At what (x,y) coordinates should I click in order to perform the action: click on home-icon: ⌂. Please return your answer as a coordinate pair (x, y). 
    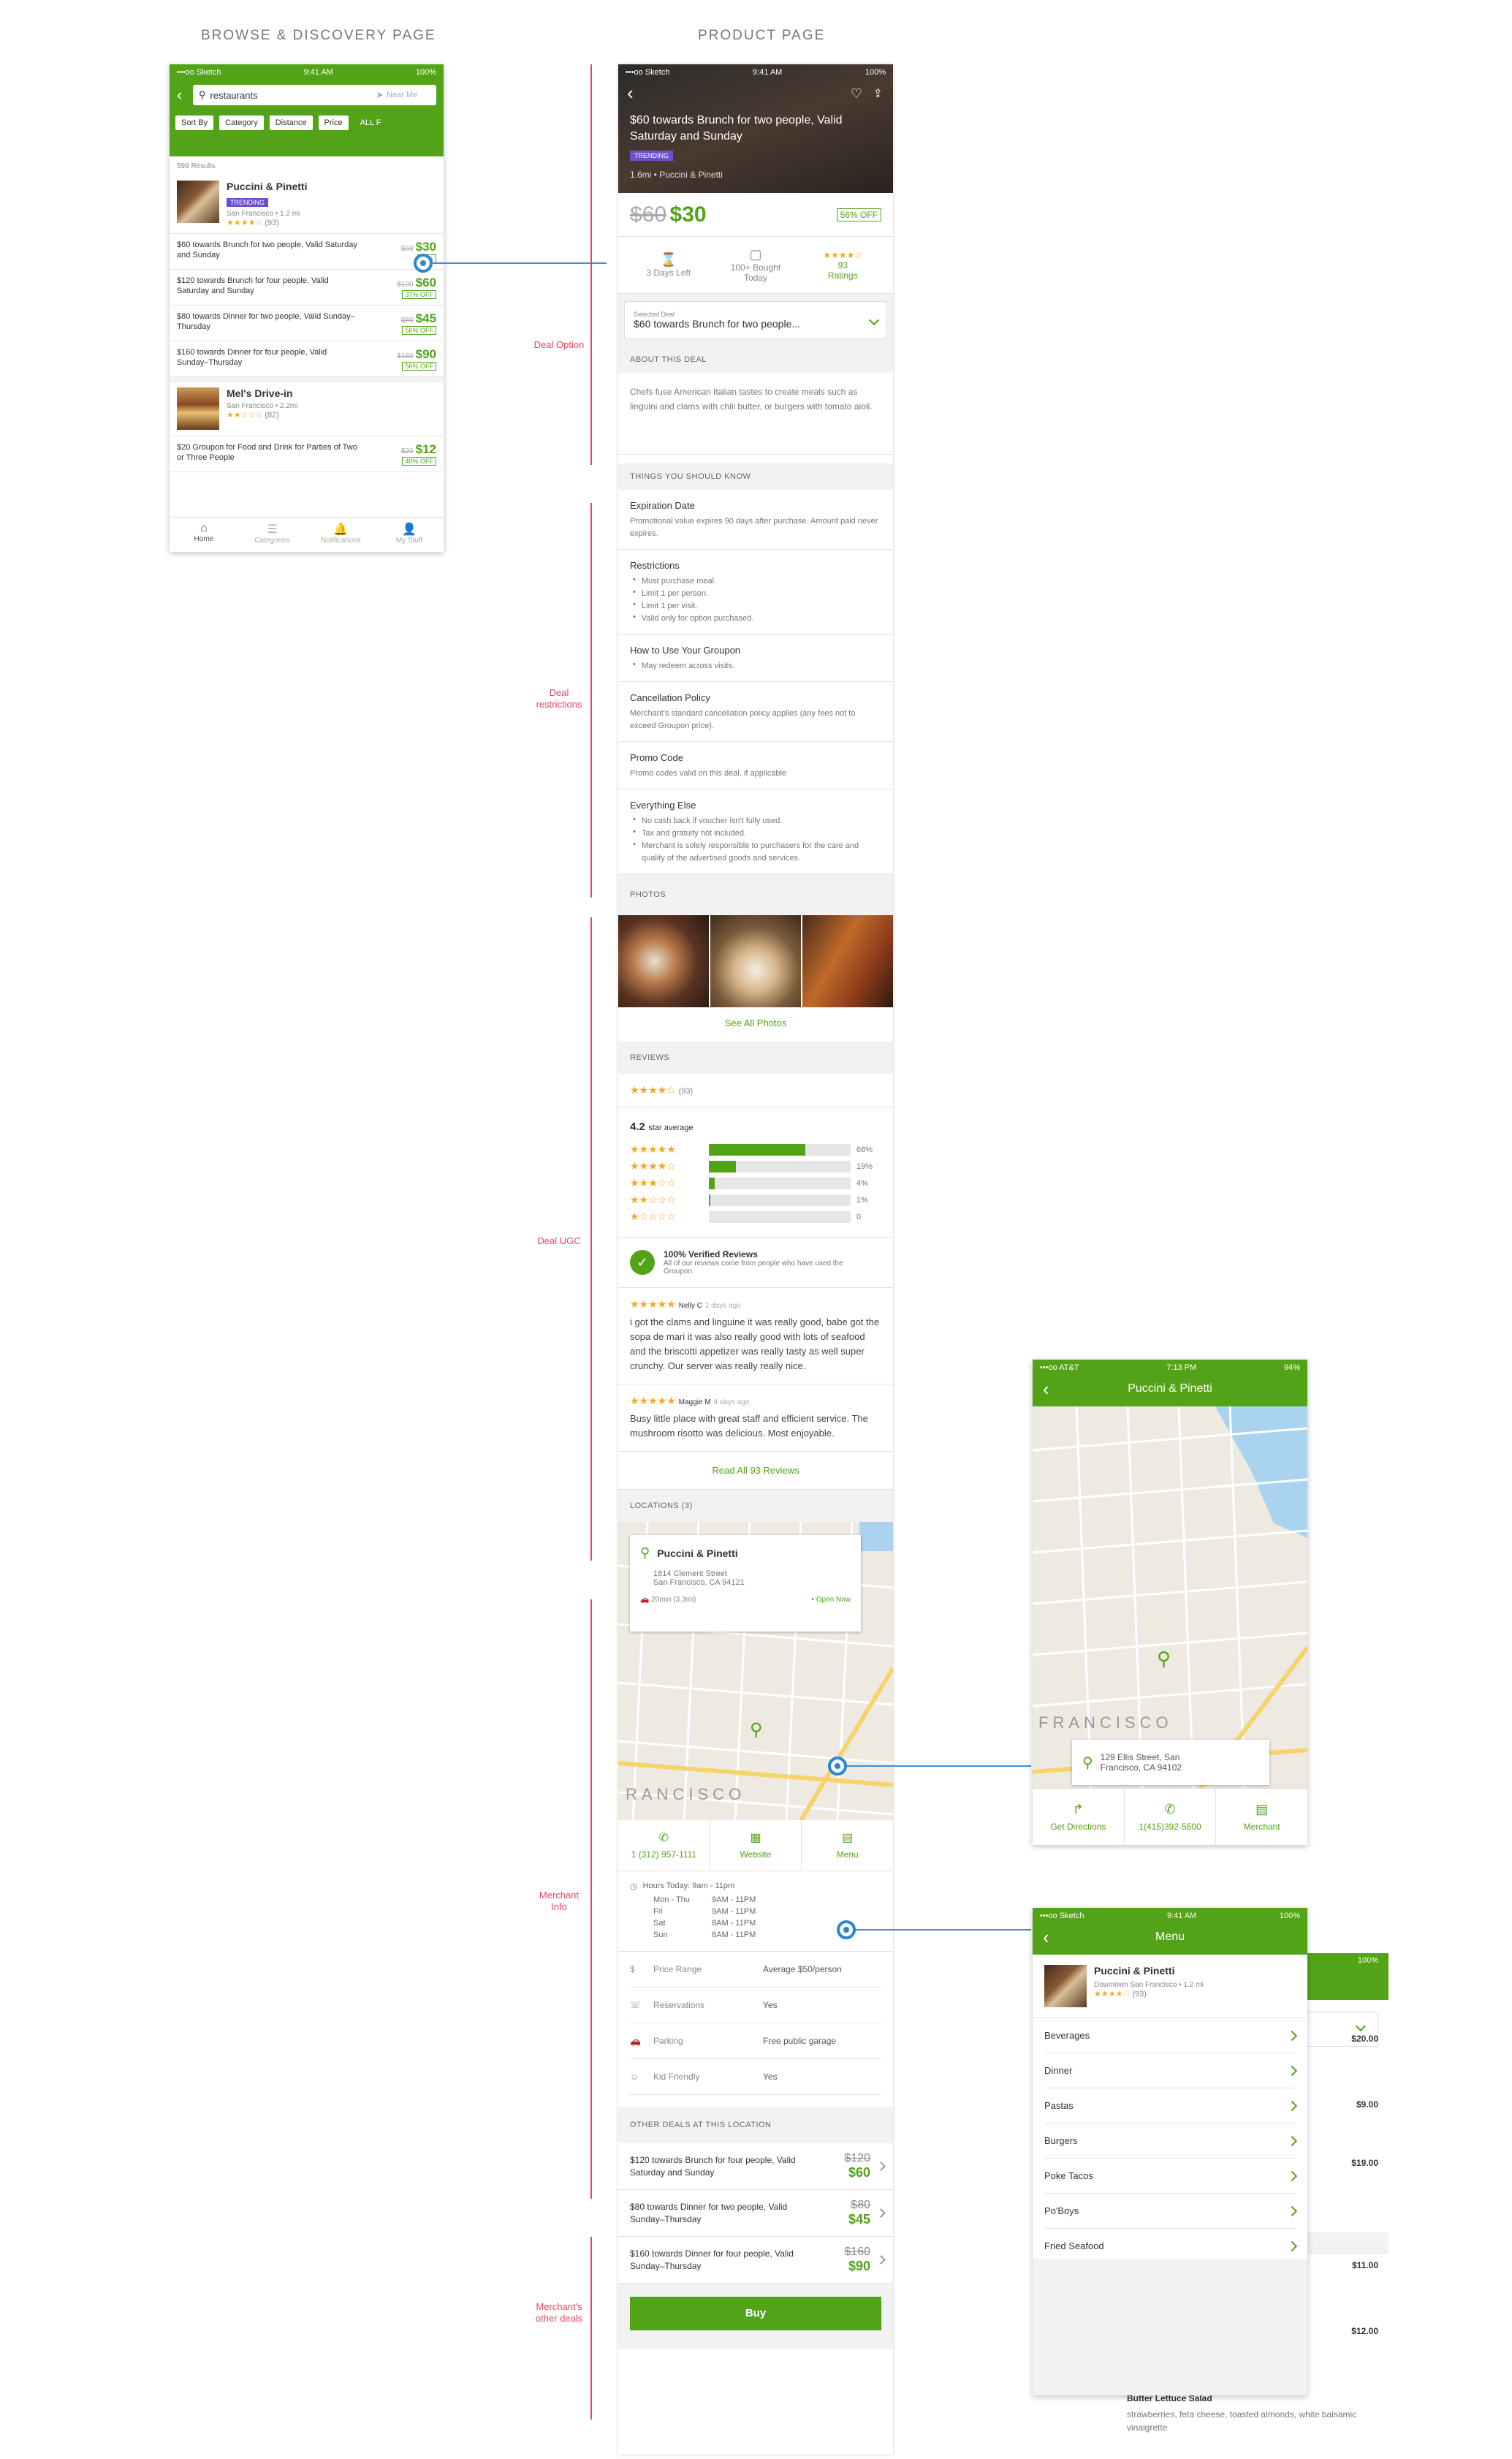
    Looking at the image, I should click on (204, 528).